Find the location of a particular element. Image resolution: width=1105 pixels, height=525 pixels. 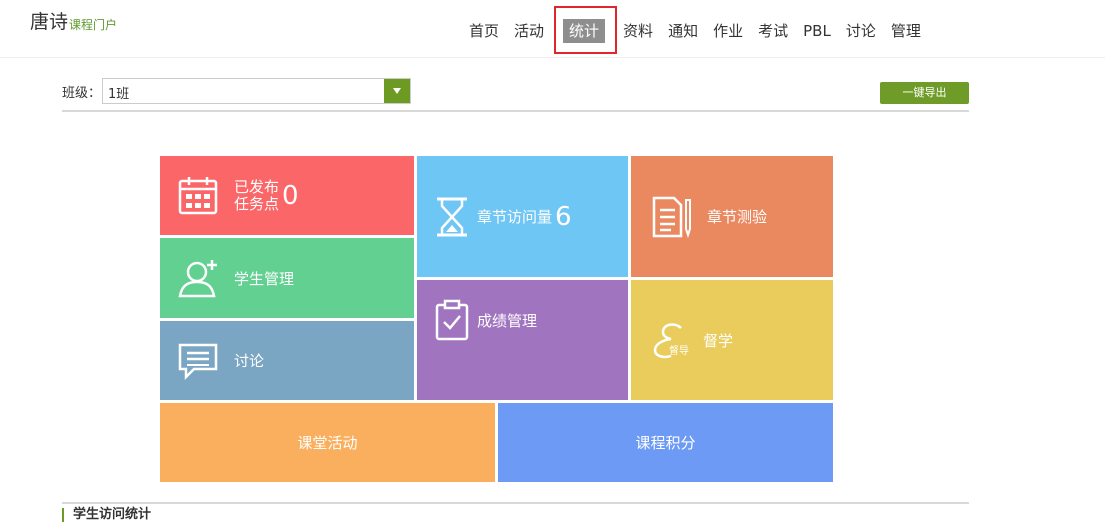

tile-chapter-quiz: 章节测验 is located at coordinates (732, 216).